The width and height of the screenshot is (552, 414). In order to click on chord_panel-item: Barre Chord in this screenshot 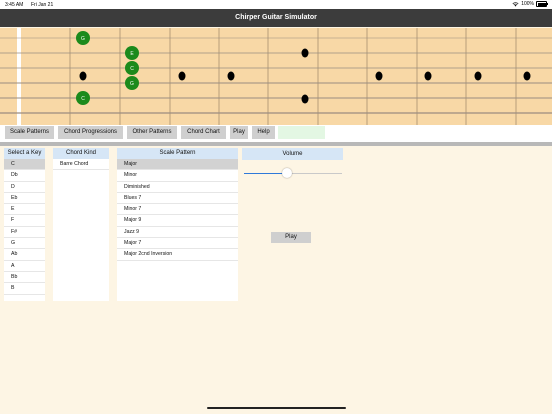, I will do `click(81, 165)`.